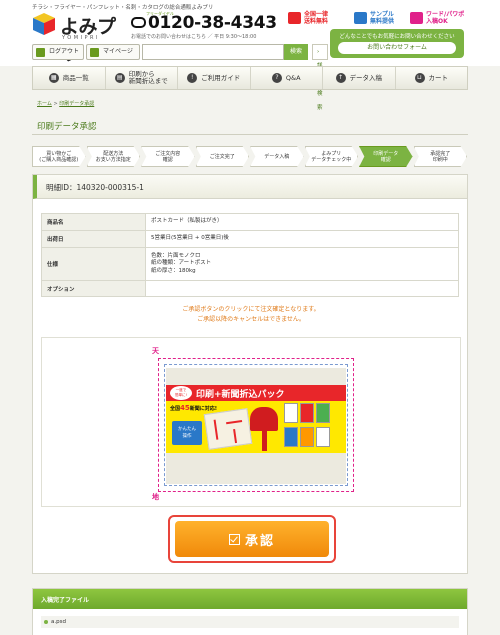 The width and height of the screenshot is (500, 635). I want to click on flyer-sub-suffix: 新聞に対応!, so click(203, 409).